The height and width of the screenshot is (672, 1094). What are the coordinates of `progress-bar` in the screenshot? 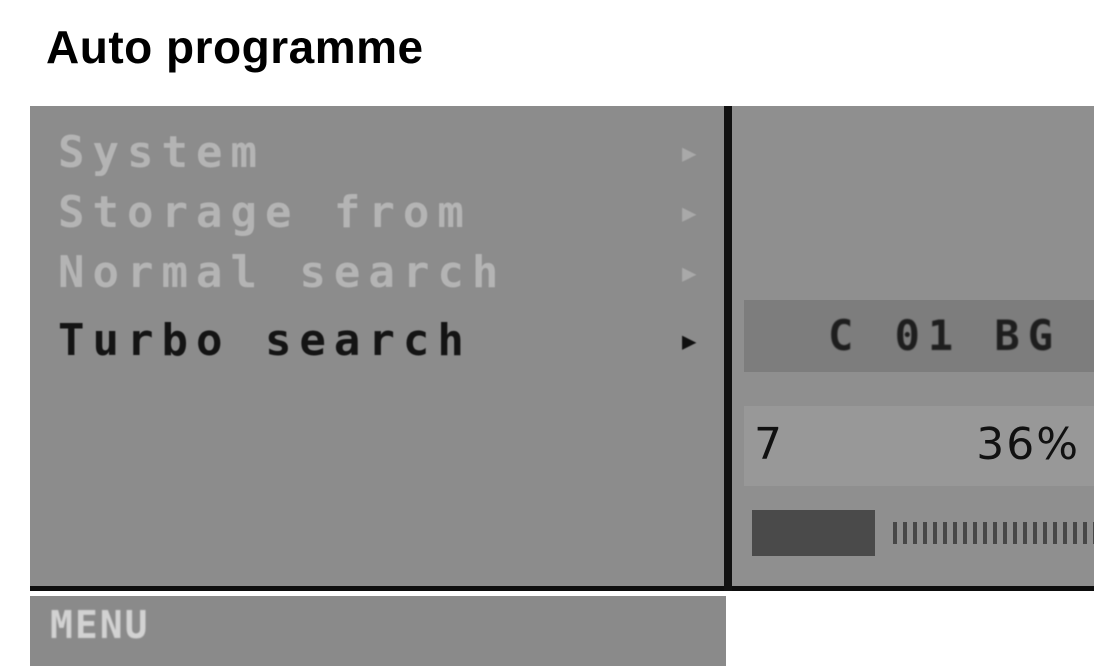 It's located at (923, 533).